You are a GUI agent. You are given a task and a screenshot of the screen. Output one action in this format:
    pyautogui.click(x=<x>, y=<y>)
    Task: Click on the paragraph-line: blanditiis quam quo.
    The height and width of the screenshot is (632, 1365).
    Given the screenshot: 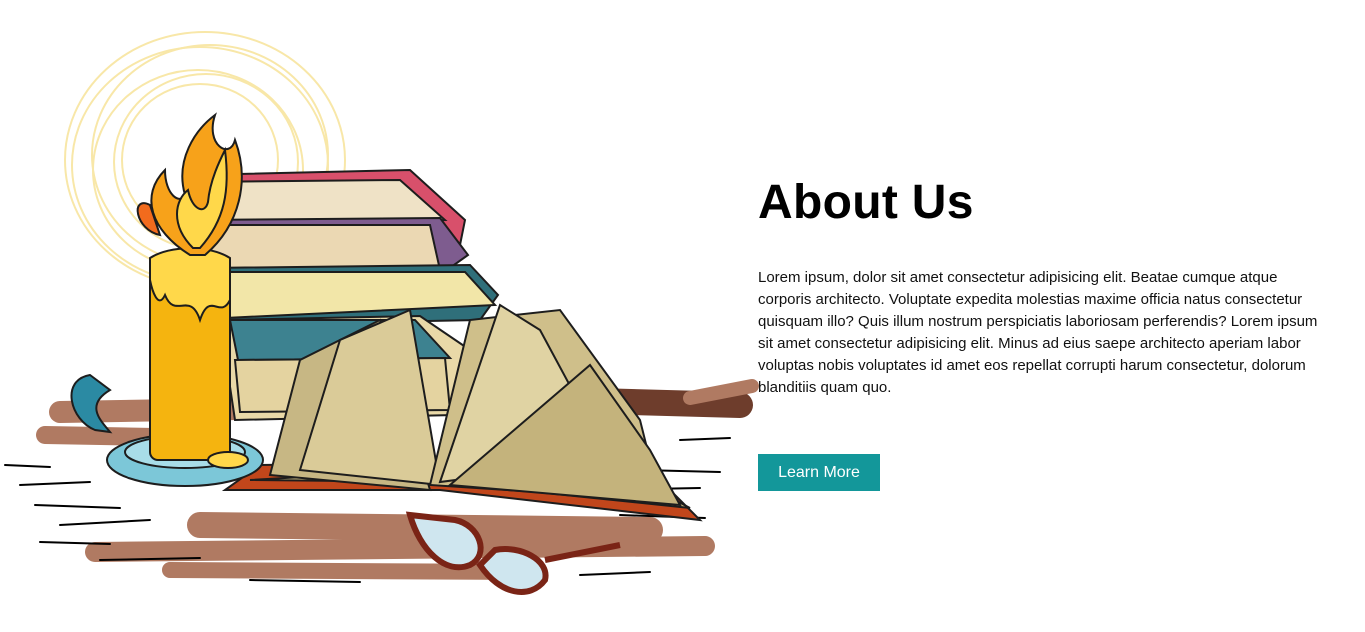 What is the action you would take?
    pyautogui.click(x=825, y=387)
    